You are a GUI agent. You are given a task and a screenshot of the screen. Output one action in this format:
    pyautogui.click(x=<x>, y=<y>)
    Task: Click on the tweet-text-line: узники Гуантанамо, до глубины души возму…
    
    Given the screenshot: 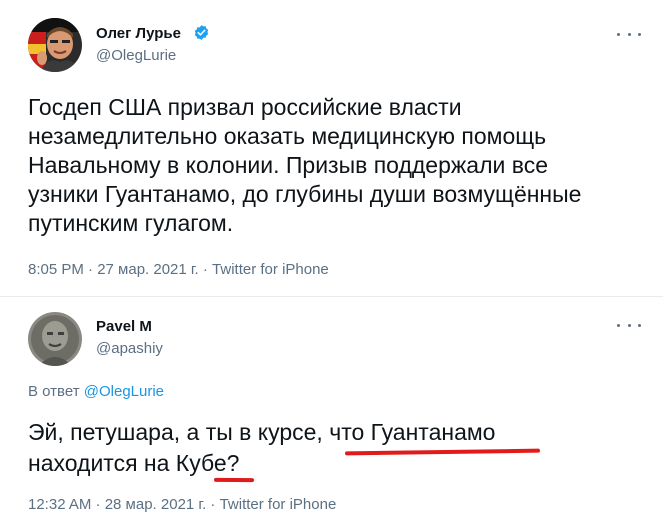 What is the action you would take?
    pyautogui.click(x=305, y=194)
    